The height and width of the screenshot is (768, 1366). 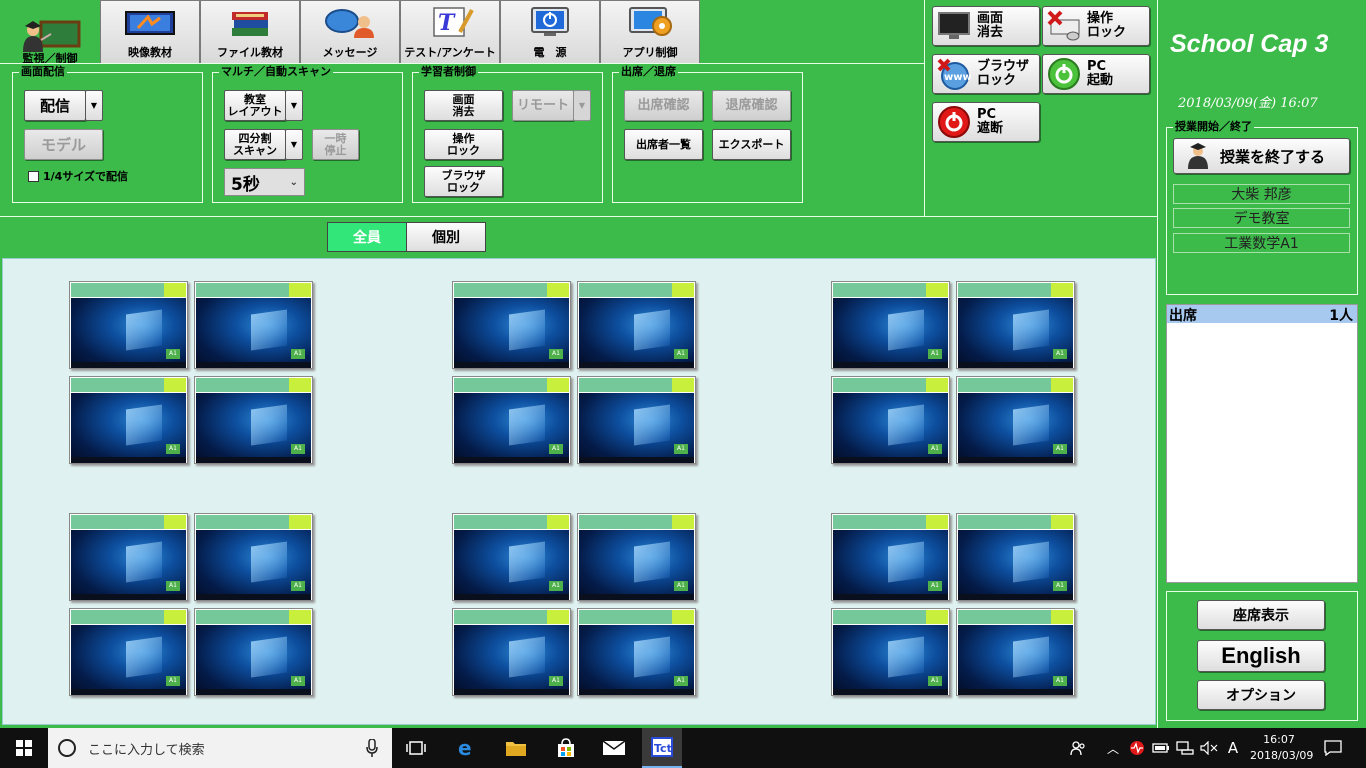 I want to click on taskbar-clock: 16:07 2018/03/09, so click(x=1281, y=748).